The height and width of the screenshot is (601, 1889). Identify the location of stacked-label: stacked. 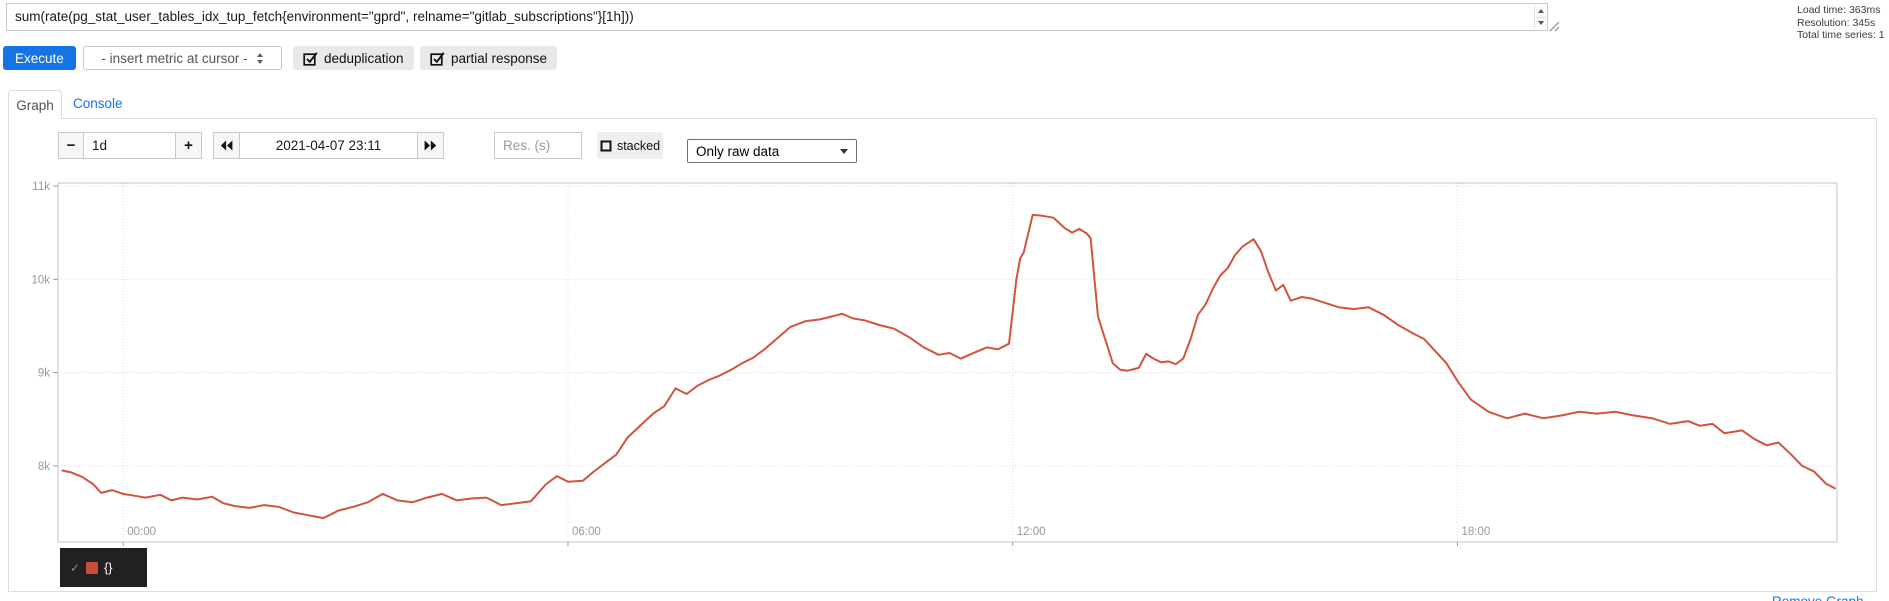
(638, 145).